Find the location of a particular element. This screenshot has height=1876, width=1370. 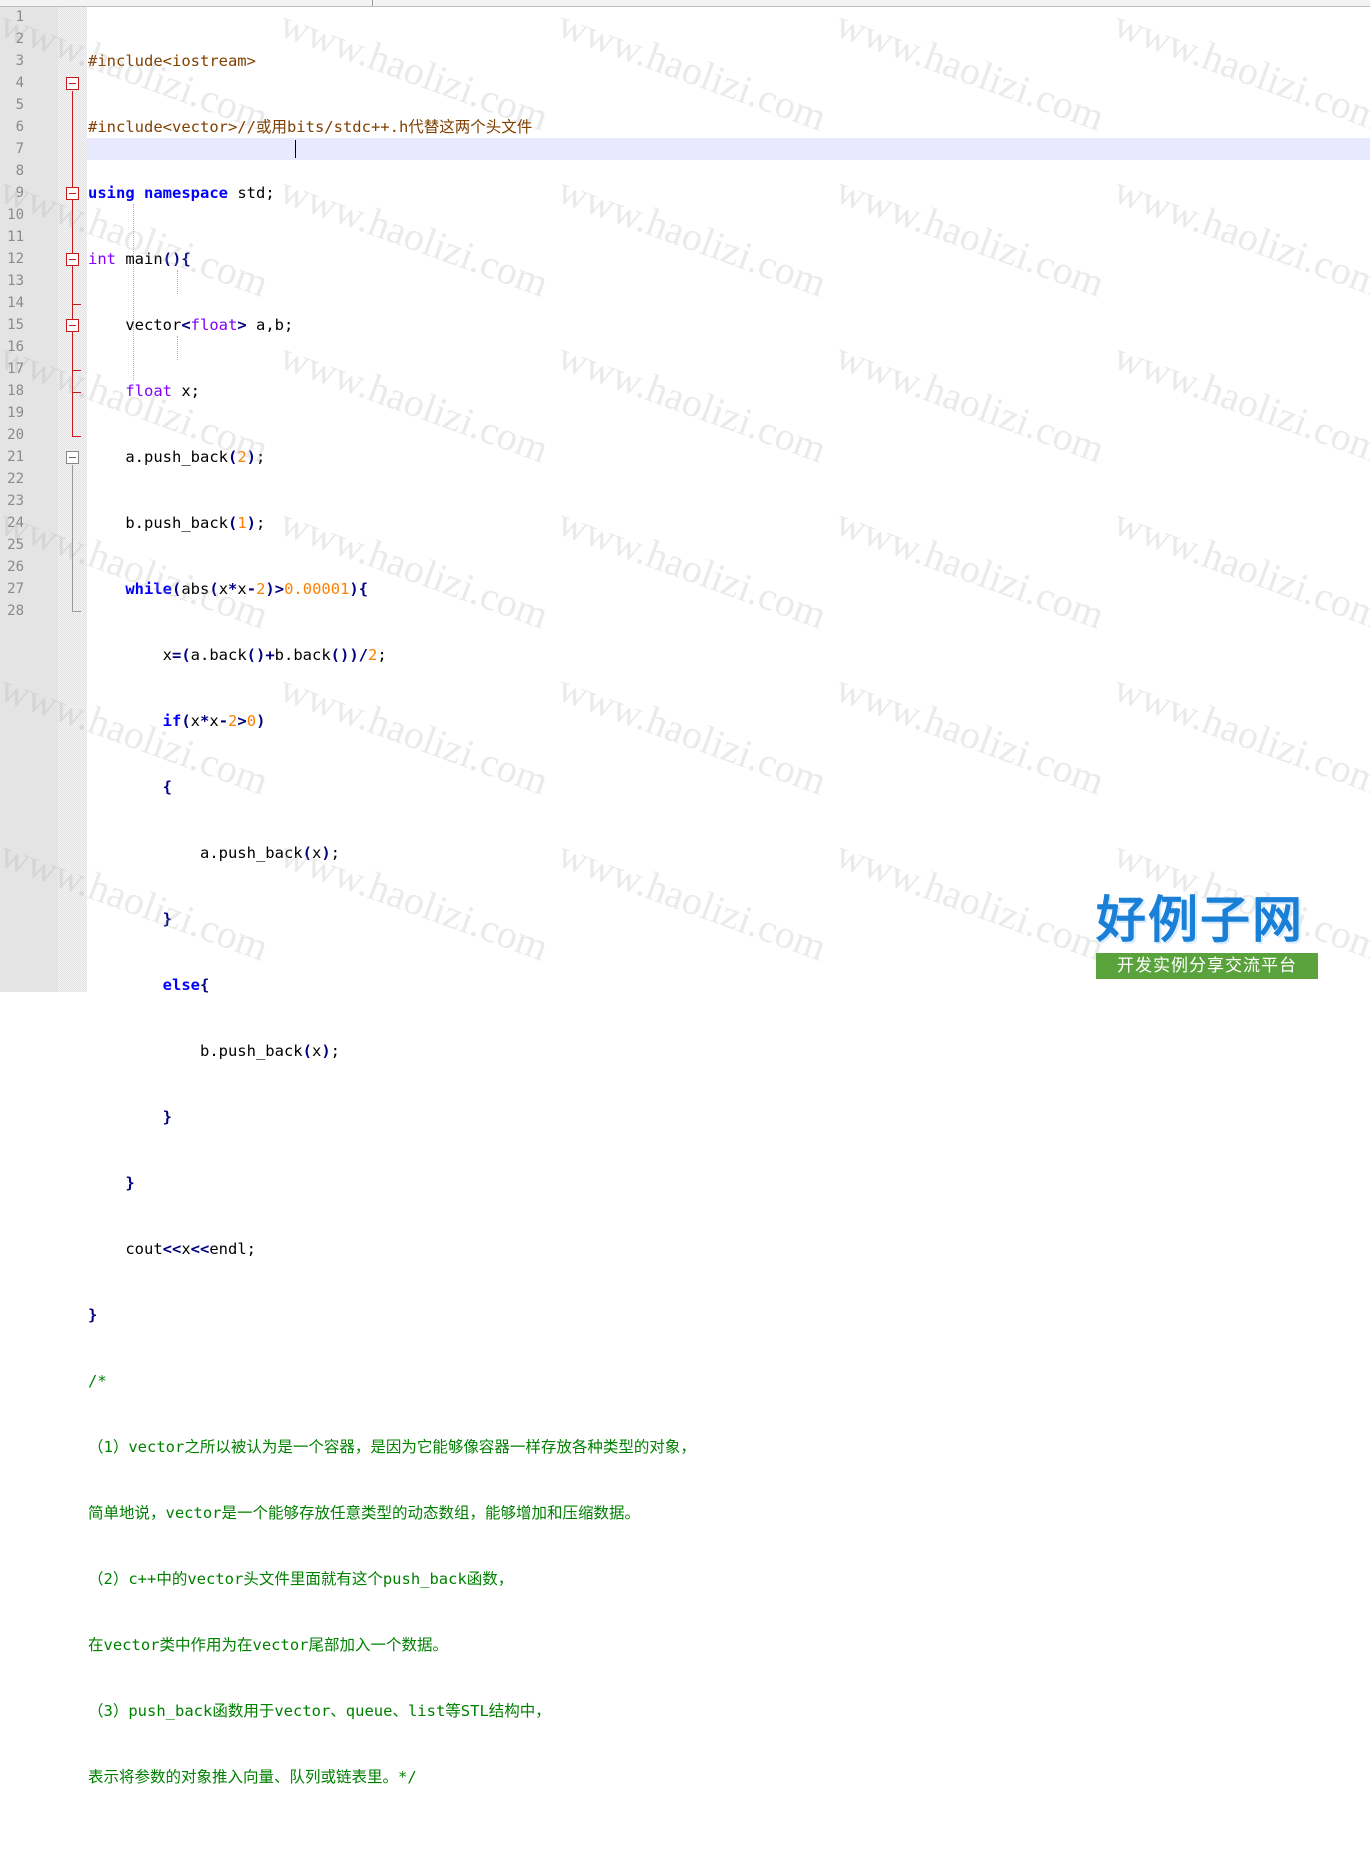

line-number: 15 is located at coordinates (15, 325).